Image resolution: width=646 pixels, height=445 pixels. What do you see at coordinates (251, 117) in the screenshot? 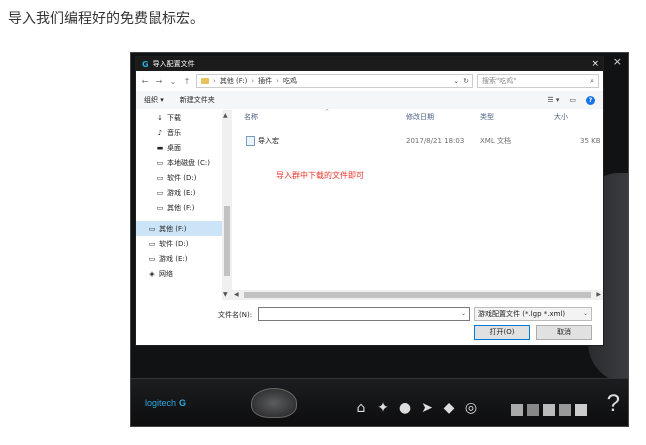
I see `column-header-name: 名称` at bounding box center [251, 117].